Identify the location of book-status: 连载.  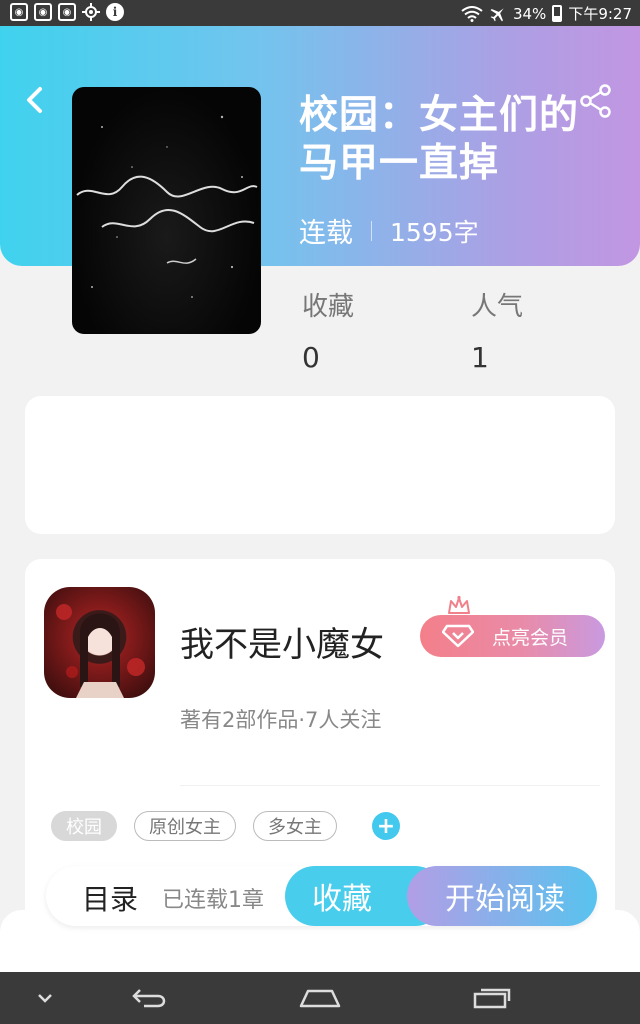
(326, 233).